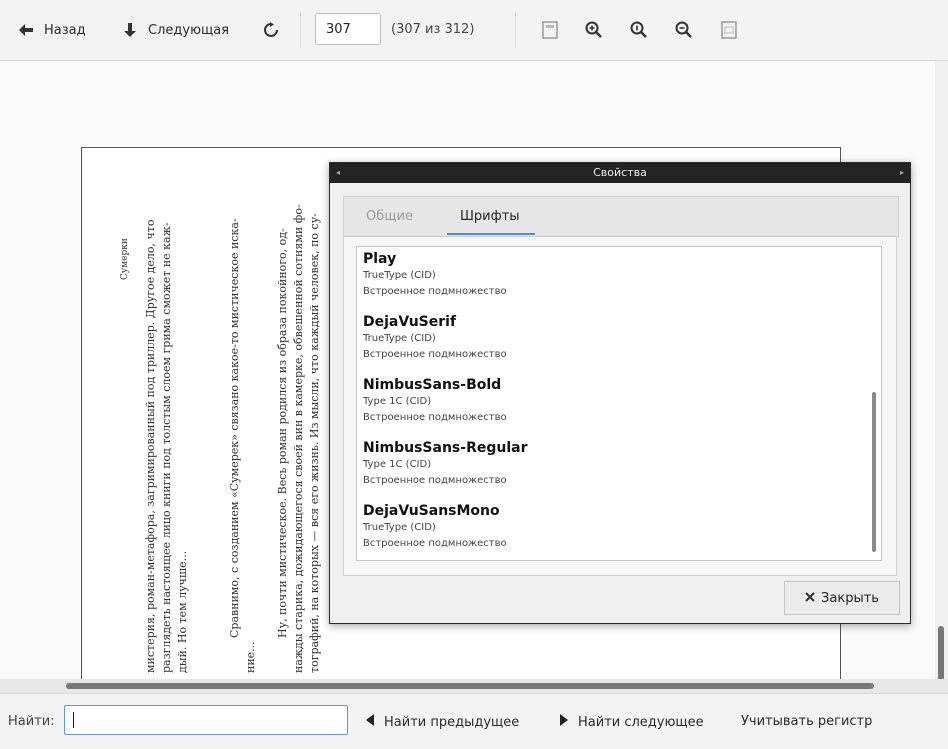 The width and height of the screenshot is (948, 749). I want to click on match-case-toggle: Учитывать регистр, so click(806, 721).